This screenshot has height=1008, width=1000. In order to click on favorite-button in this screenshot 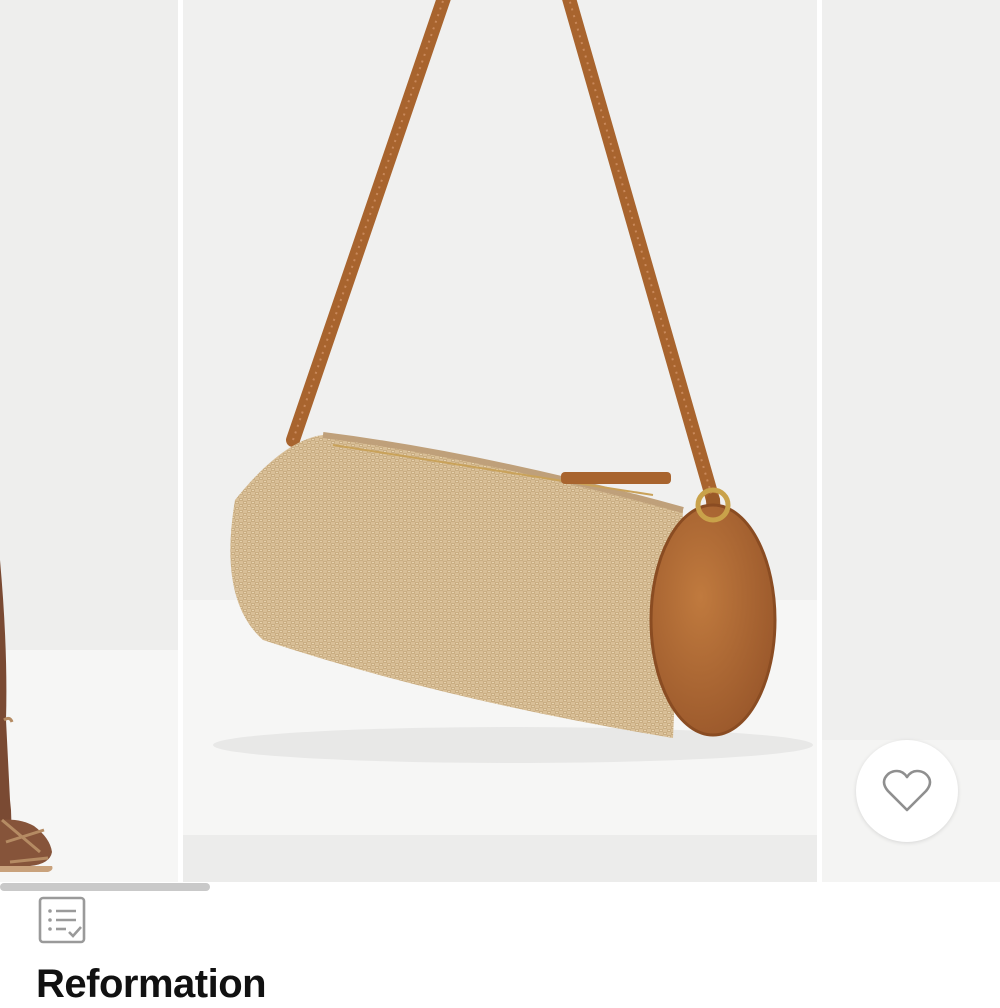, I will do `click(907, 791)`.